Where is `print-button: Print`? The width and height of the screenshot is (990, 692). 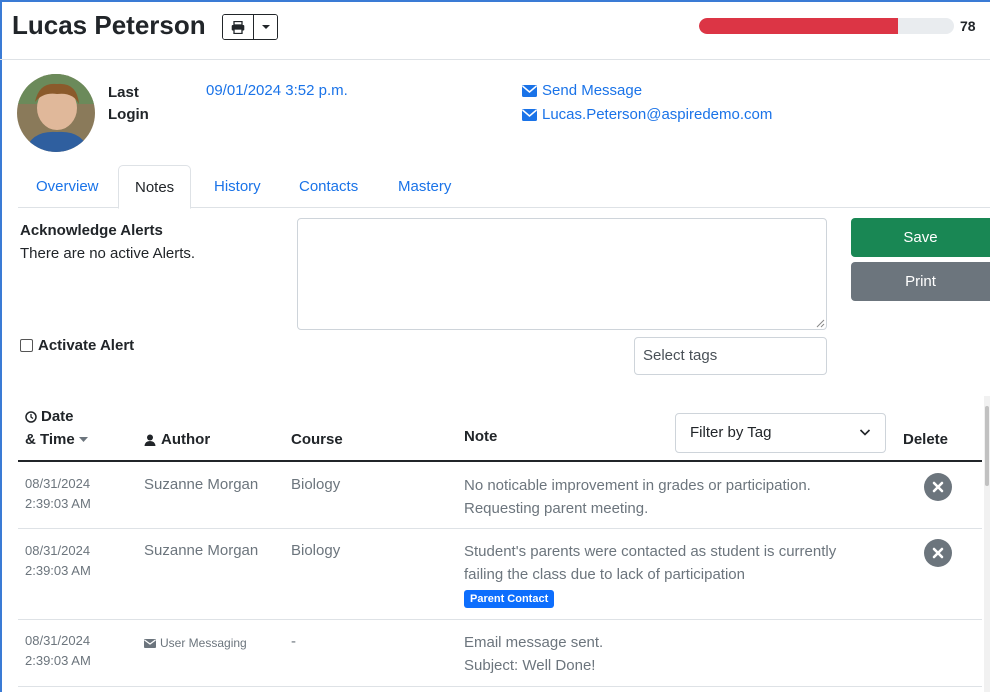
print-button: Print is located at coordinates (920, 281).